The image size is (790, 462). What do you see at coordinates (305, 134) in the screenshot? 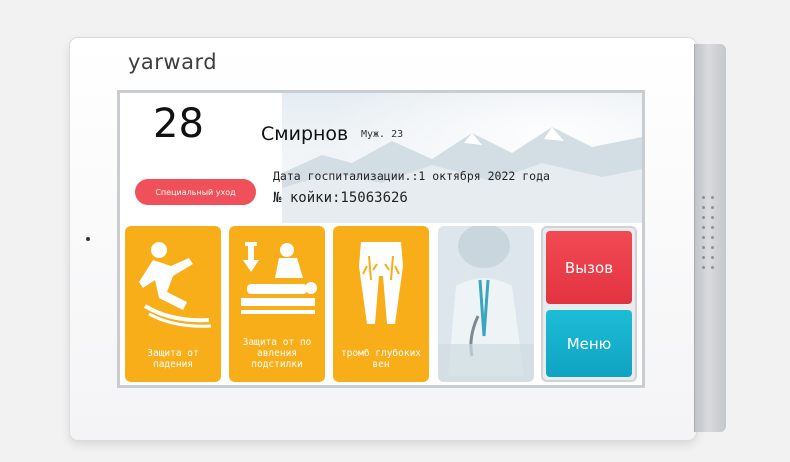
I see `patient-name: Смирнов` at bounding box center [305, 134].